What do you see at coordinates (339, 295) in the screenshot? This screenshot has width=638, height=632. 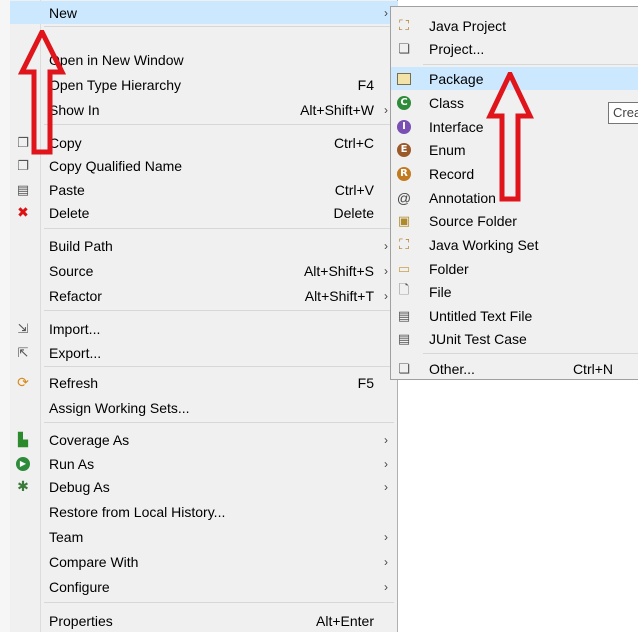 I see `shortcut-label: Alt+Shift+T` at bounding box center [339, 295].